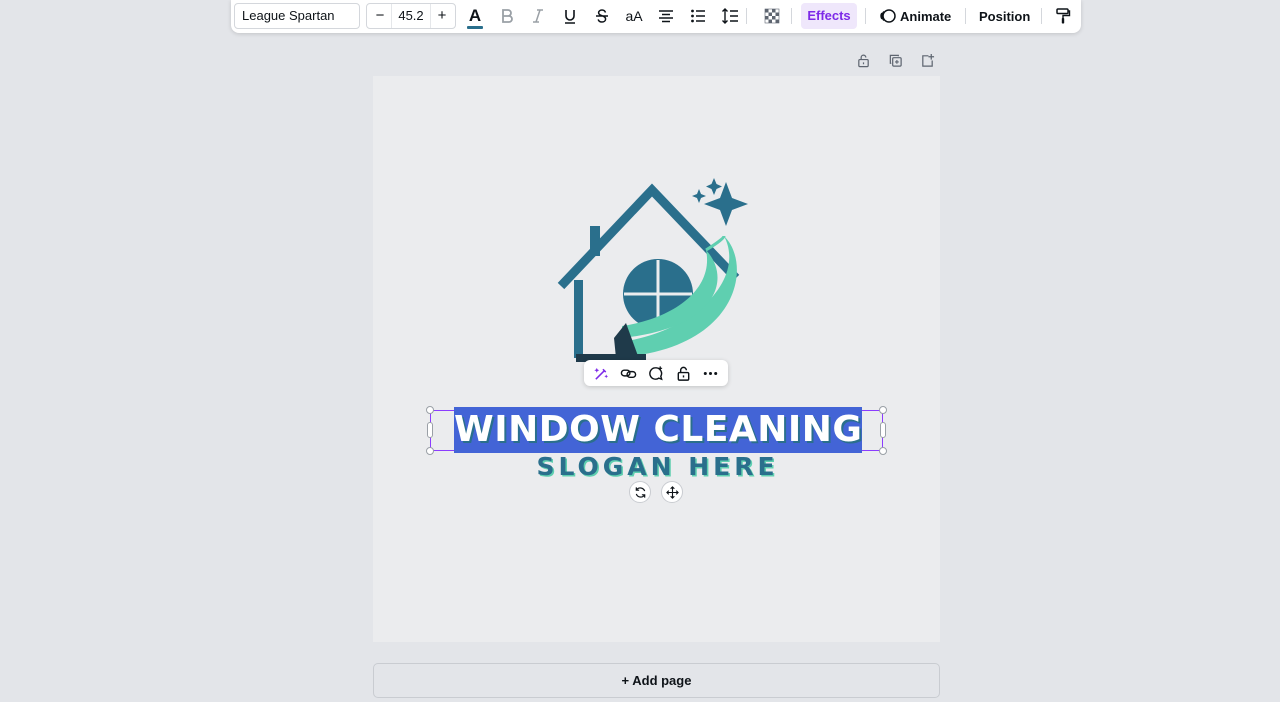  I want to click on transparency-icon, so click(772, 16).